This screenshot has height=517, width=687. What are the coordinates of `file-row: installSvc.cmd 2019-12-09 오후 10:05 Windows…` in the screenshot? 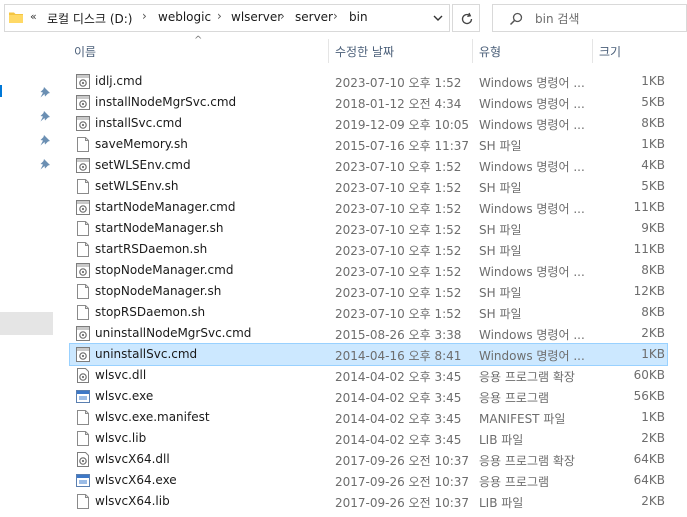 It's located at (368, 123).